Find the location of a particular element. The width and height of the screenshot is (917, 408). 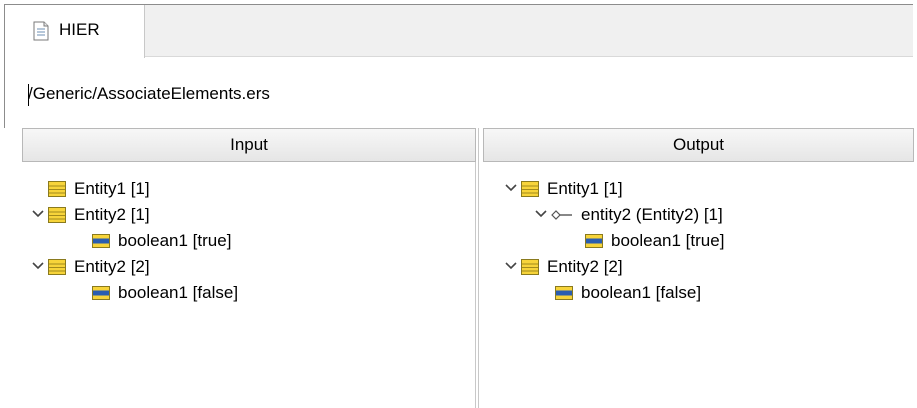

document-icon is located at coordinates (41, 31).